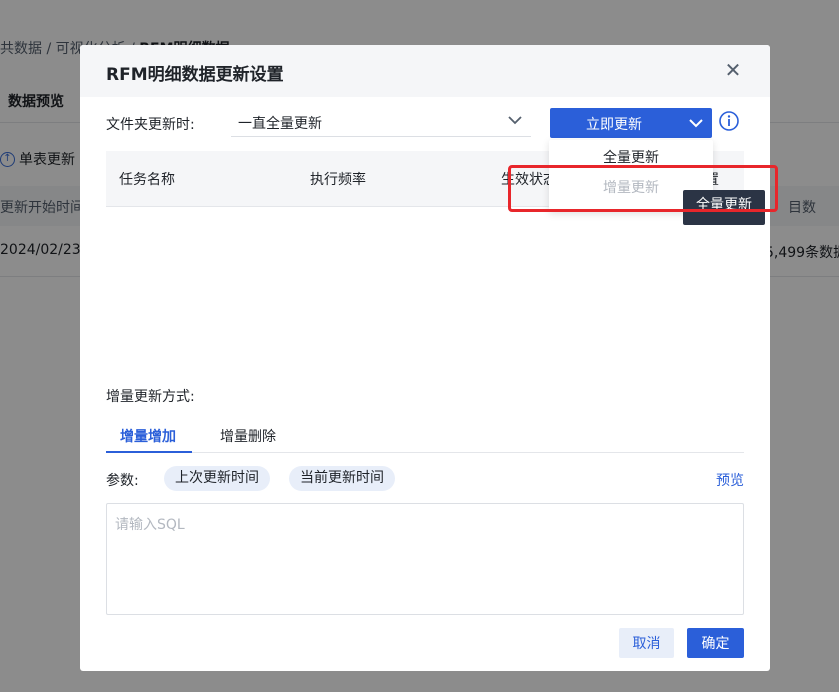 This screenshot has width=839, height=692. I want to click on incremental-tabs: 增量增加 增量删除, so click(425, 437).